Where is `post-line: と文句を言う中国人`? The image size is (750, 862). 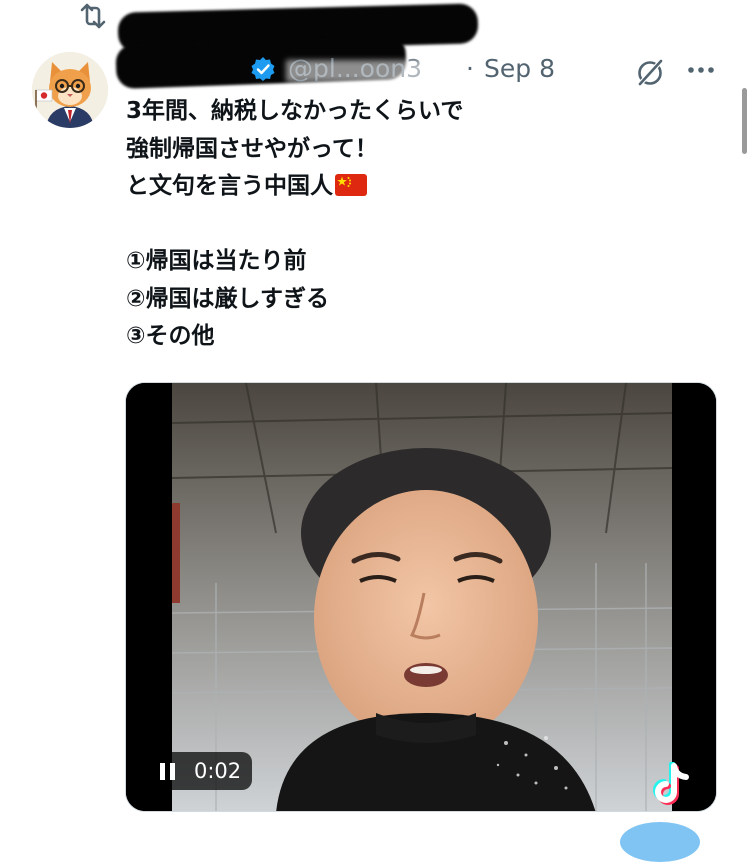 post-line: と文句を言う中国人 is located at coordinates (229, 186).